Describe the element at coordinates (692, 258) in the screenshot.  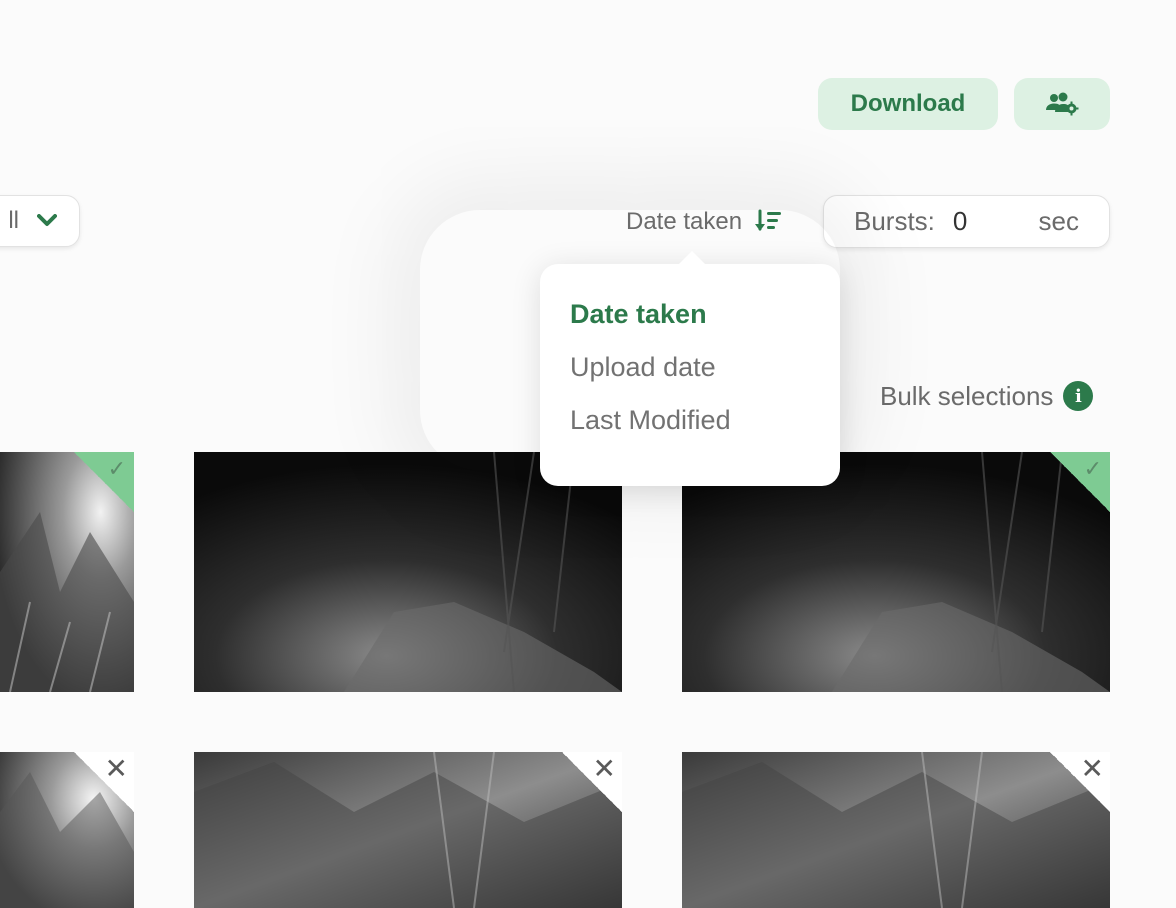
I see `dropdown-arrow` at that location.